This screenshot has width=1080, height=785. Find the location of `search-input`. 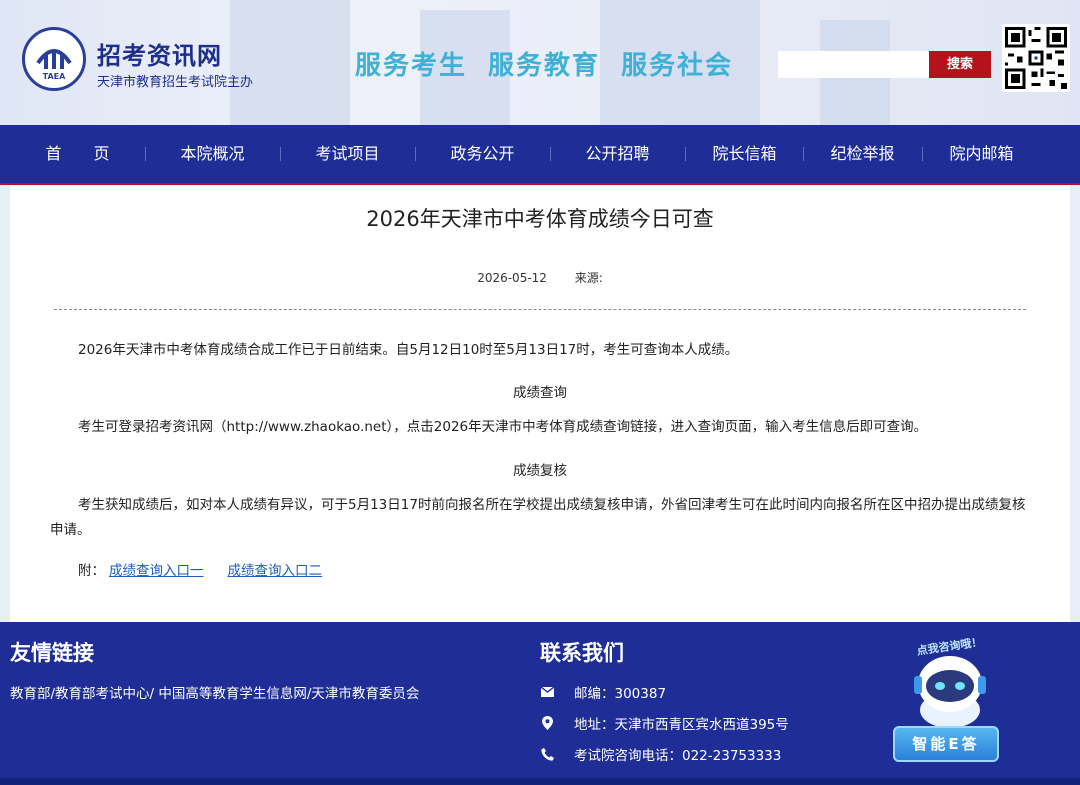

search-input is located at coordinates (854, 64).